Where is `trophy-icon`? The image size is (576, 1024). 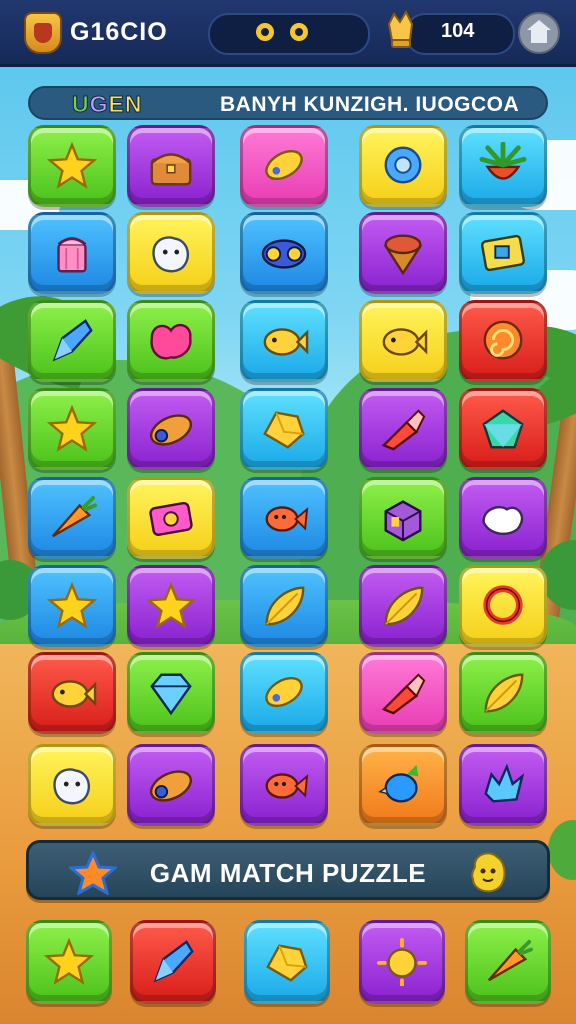 trophy-icon is located at coordinates (400, 29).